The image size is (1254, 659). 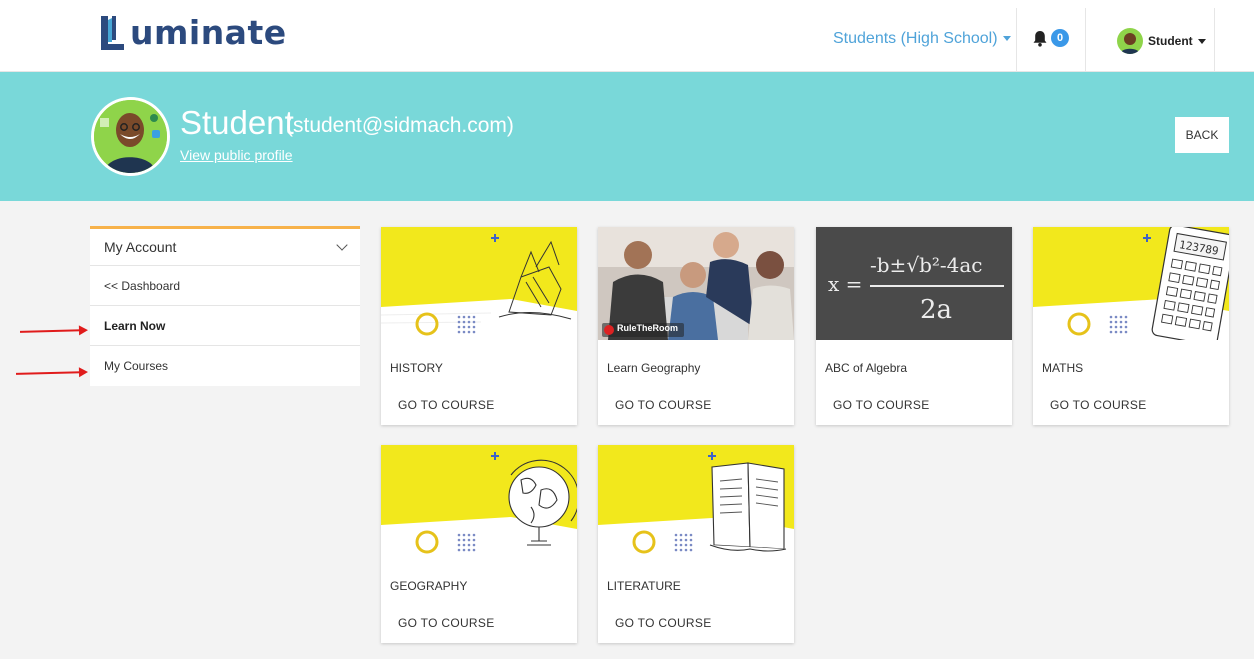 What do you see at coordinates (236, 155) in the screenshot?
I see `view-public-profile-link: View public profile` at bounding box center [236, 155].